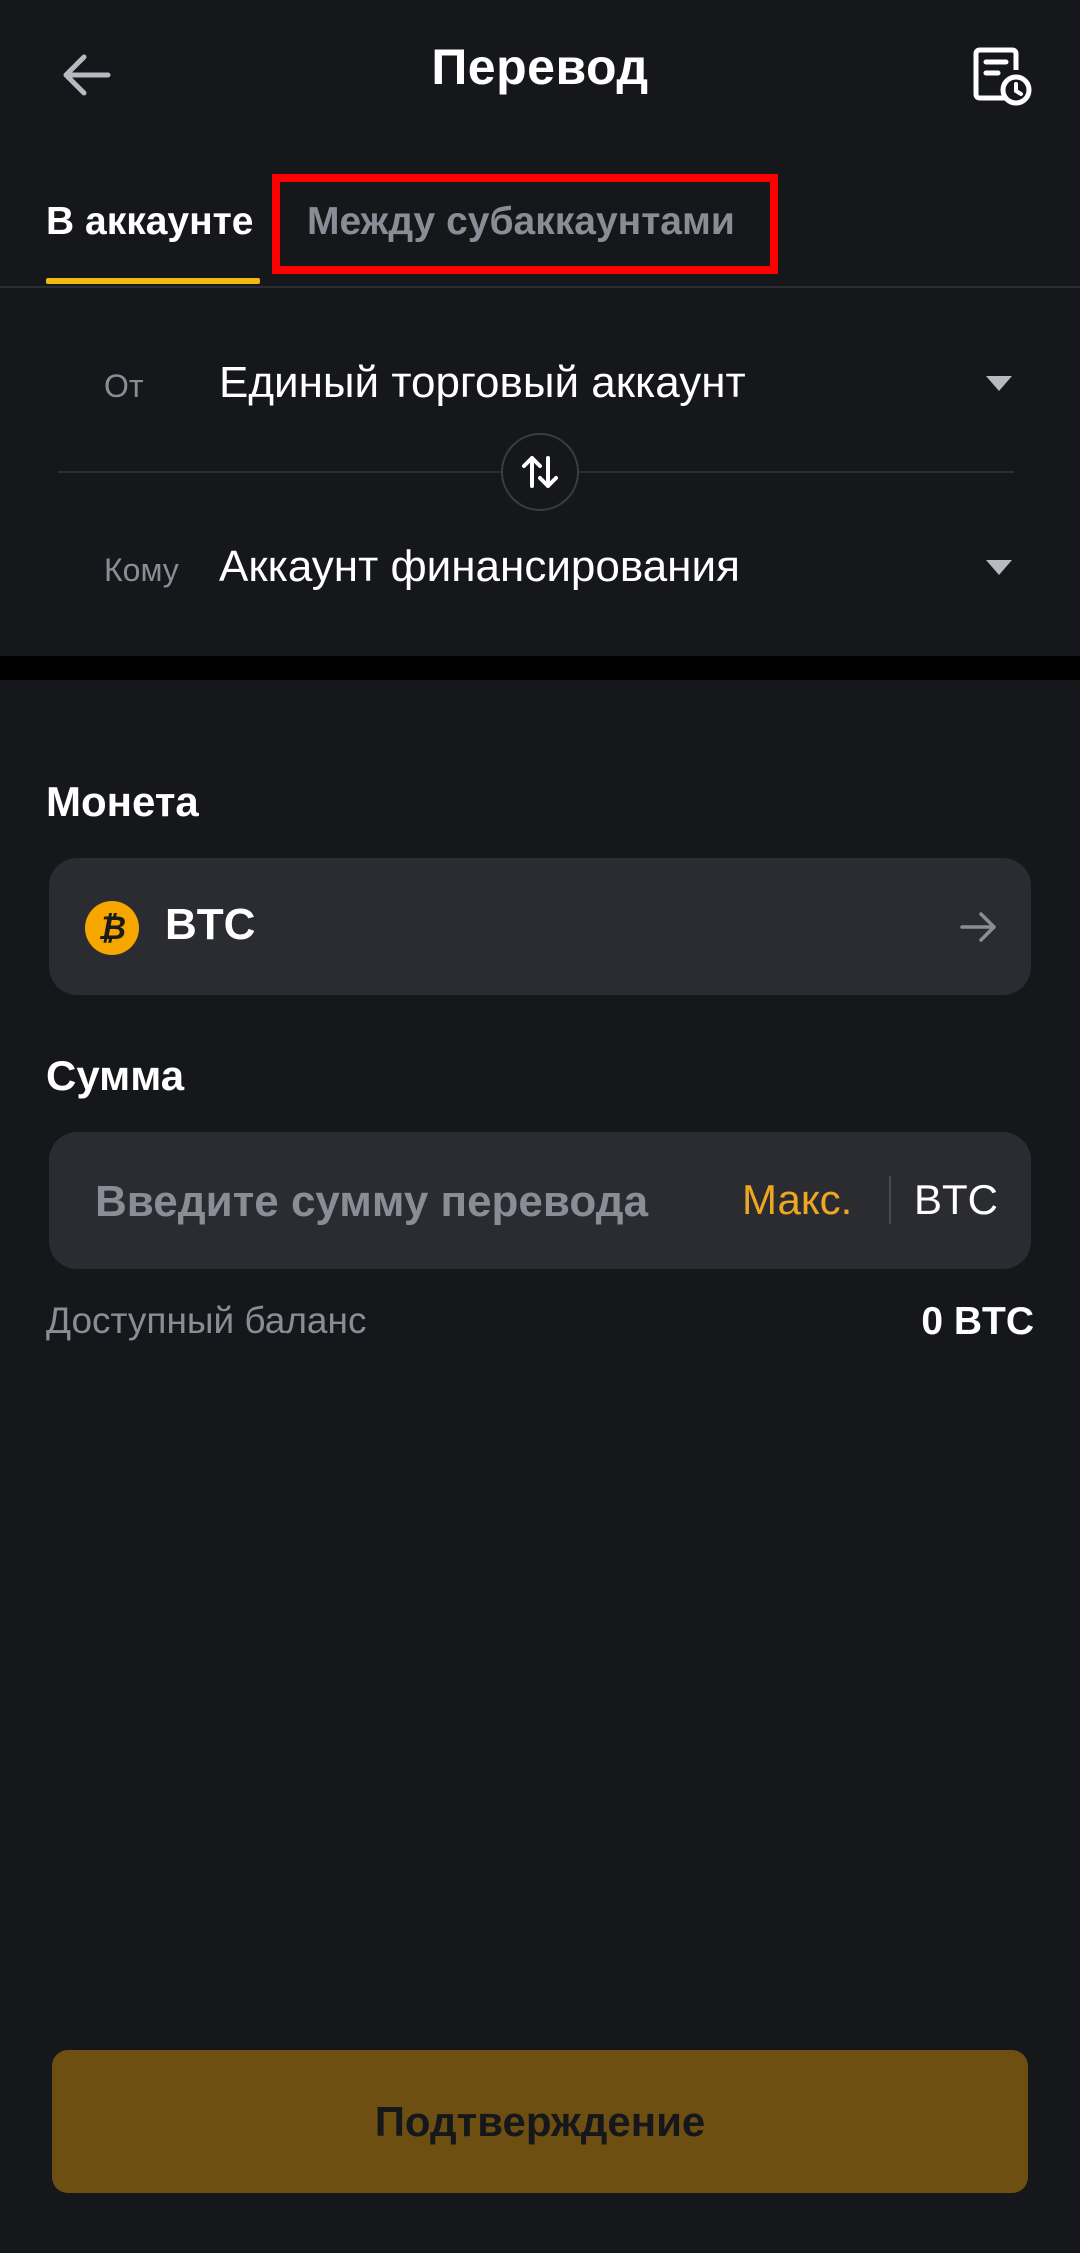 The image size is (1080, 2253). What do you see at coordinates (115, 1075) in the screenshot?
I see `amount-label: Сумма` at bounding box center [115, 1075].